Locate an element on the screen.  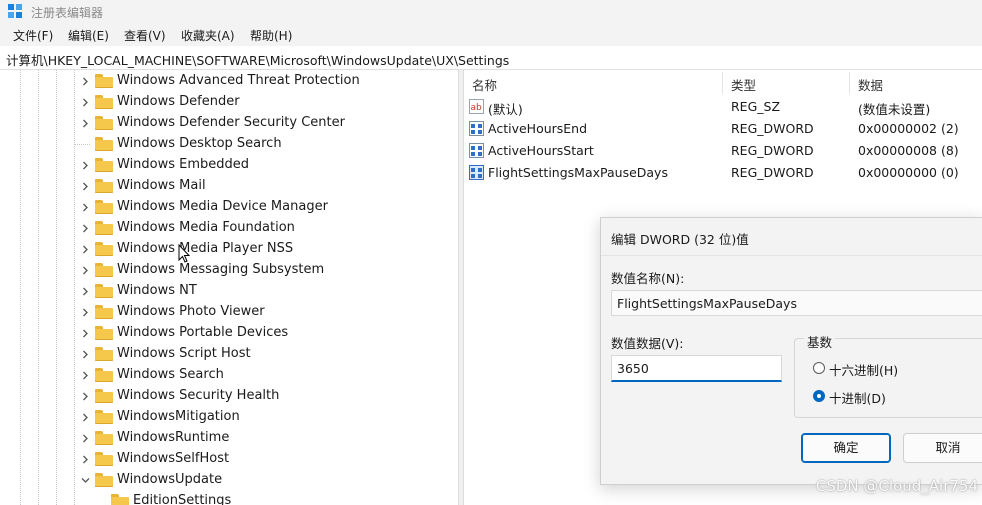
dialog-title: 编辑 DWORD (32 位)值 is located at coordinates (680, 239).